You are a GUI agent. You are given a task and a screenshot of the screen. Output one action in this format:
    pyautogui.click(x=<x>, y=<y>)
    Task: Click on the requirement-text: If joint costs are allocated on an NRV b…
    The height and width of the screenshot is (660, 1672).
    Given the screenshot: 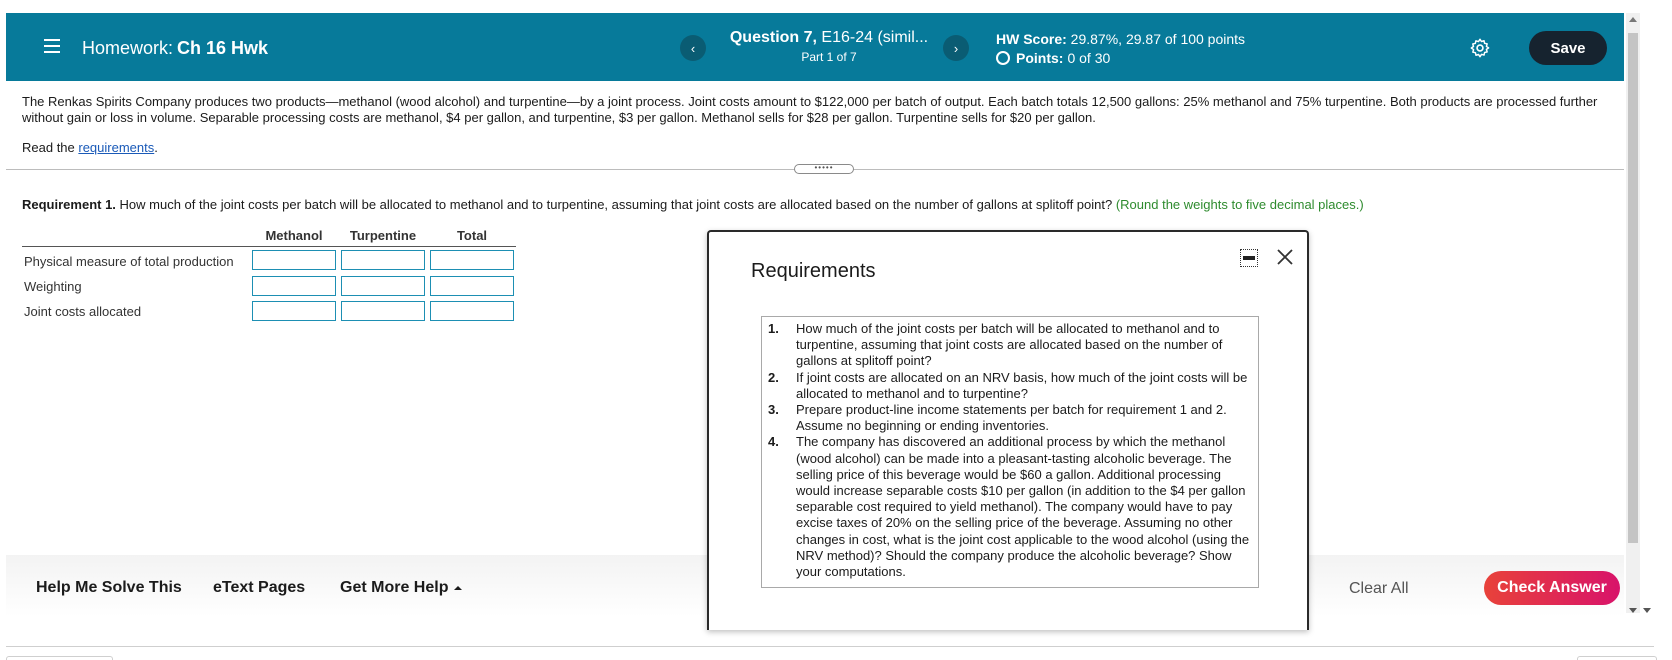 What is the action you would take?
    pyautogui.click(x=1022, y=385)
    